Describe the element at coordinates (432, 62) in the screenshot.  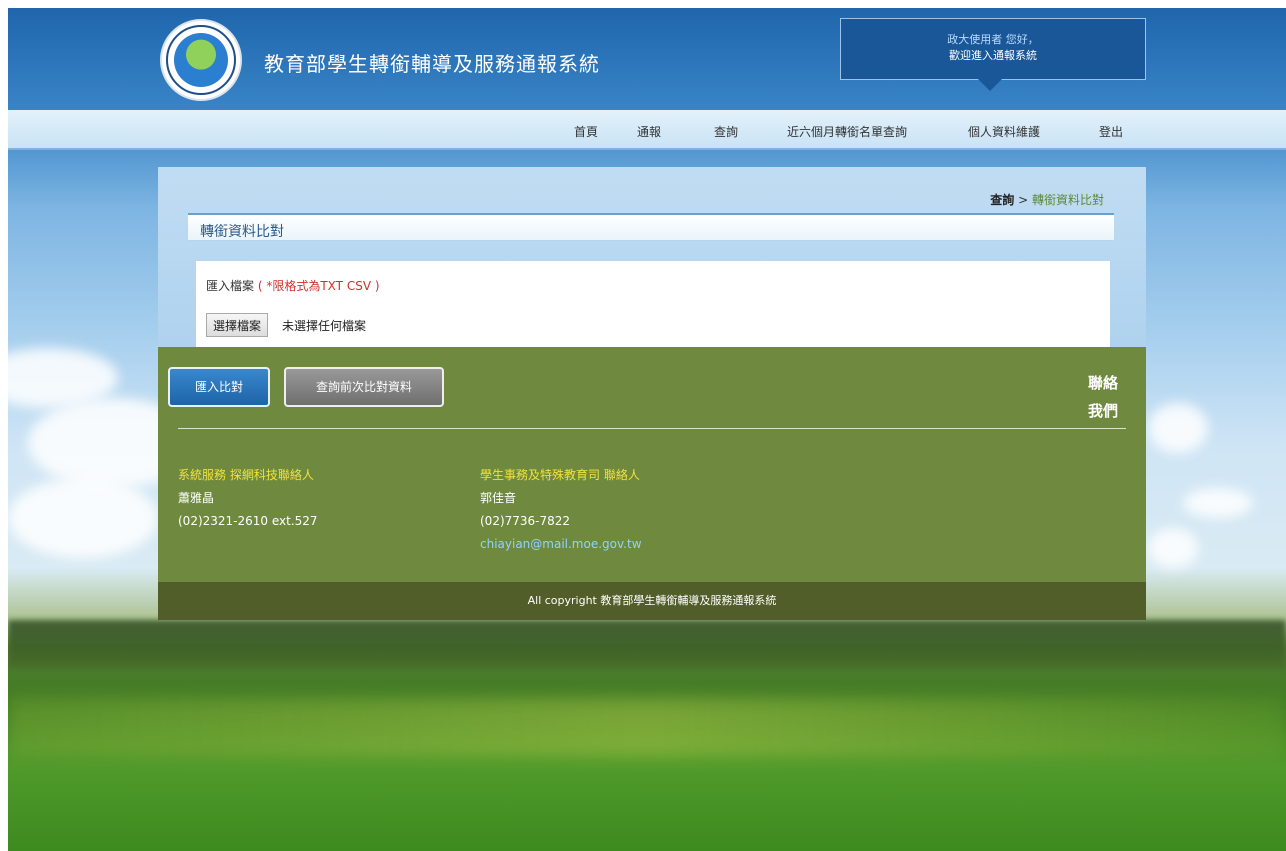
I see `site-title: 教育部學生轉銜輔導及服務通報系統` at that location.